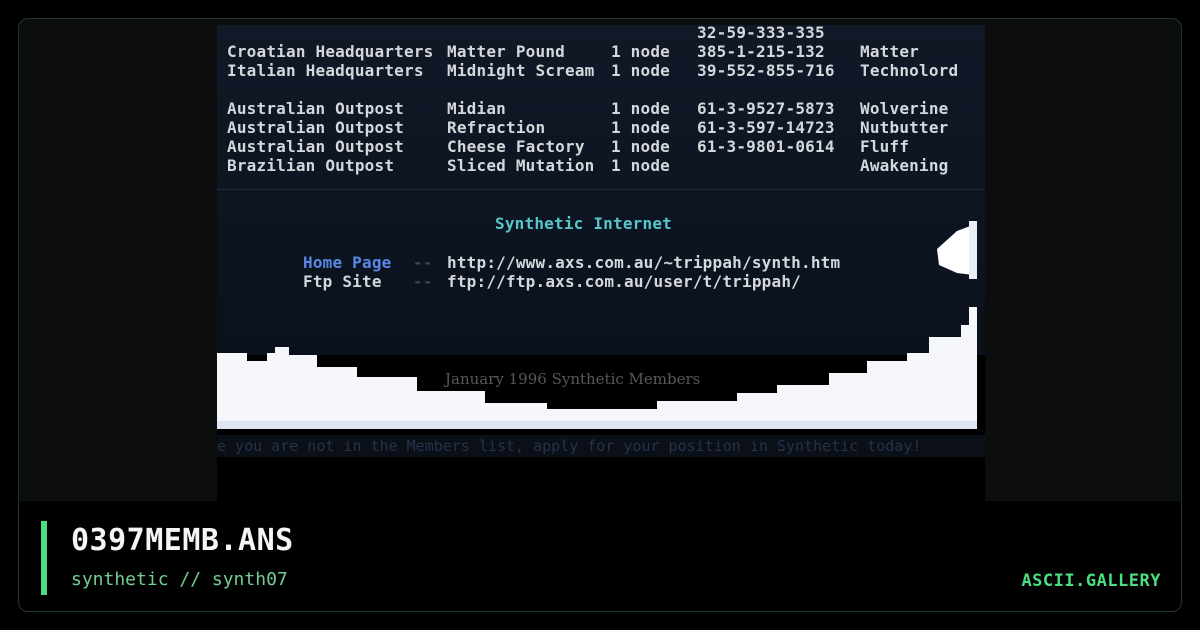 The image size is (1200, 630). Describe the element at coordinates (44, 558) in the screenshot. I see `accent-bar` at that location.